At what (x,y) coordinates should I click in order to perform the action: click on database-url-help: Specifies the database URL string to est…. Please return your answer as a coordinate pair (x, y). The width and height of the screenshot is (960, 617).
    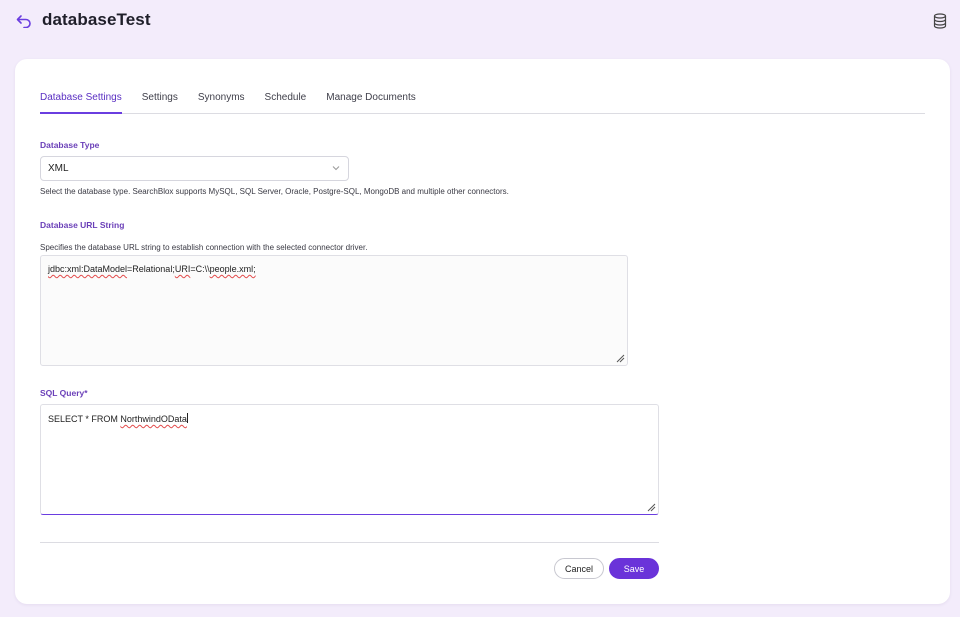
    Looking at the image, I should click on (204, 247).